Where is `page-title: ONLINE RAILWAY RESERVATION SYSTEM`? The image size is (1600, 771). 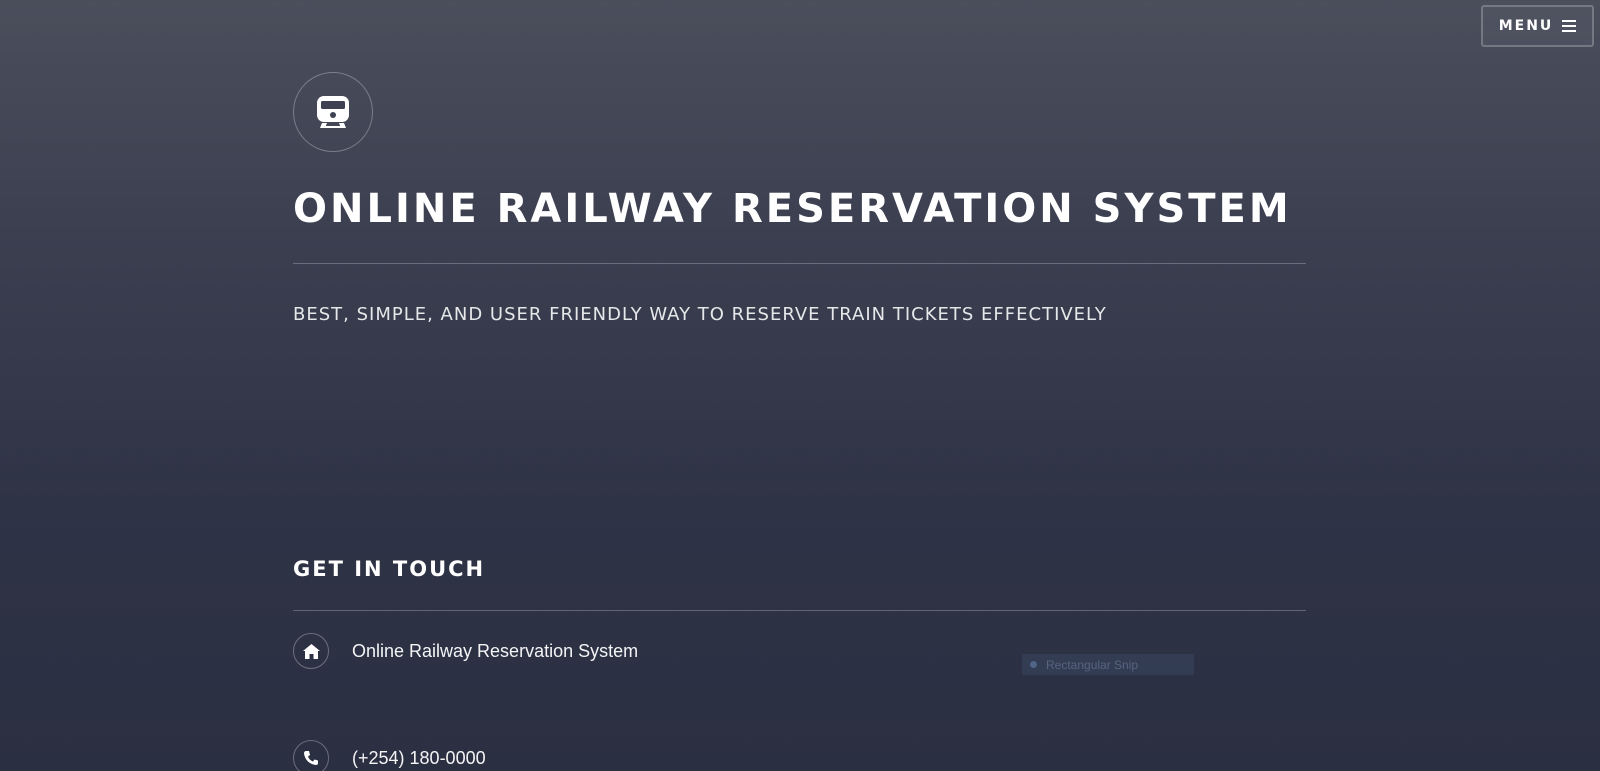
page-title: ONLINE RAILWAY RESERVATION SYSTEM is located at coordinates (792, 209).